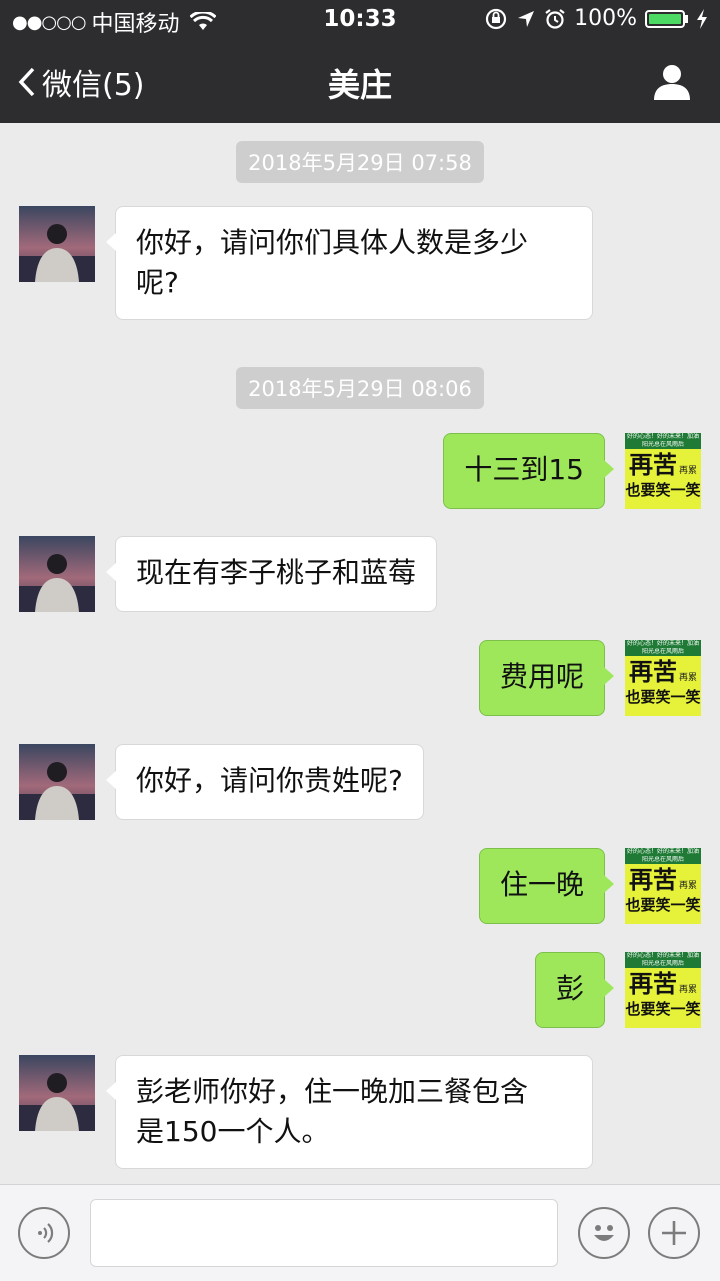 The width and height of the screenshot is (720, 1281). I want to click on timestamp-text: 2018年5月29日 08:06, so click(360, 388).